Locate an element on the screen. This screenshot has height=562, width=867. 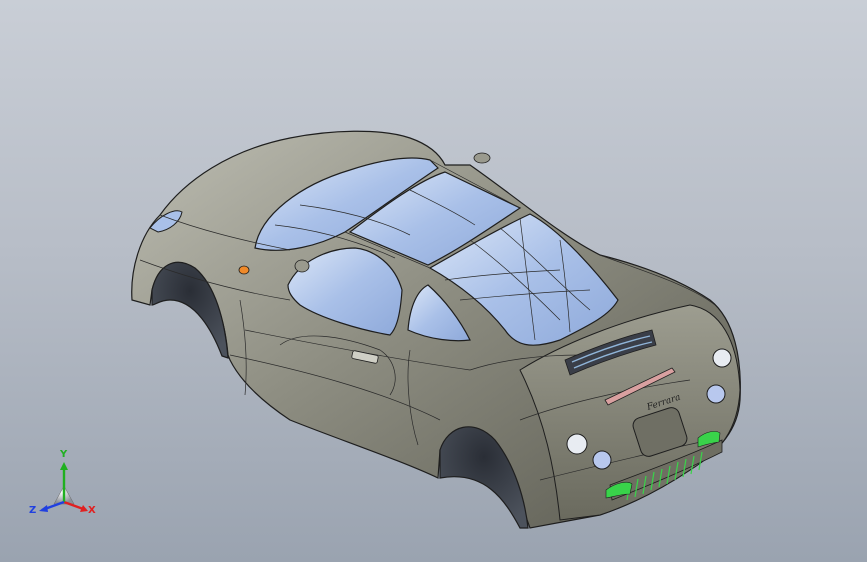
z-axis-arrow is located at coordinates (43, 508).